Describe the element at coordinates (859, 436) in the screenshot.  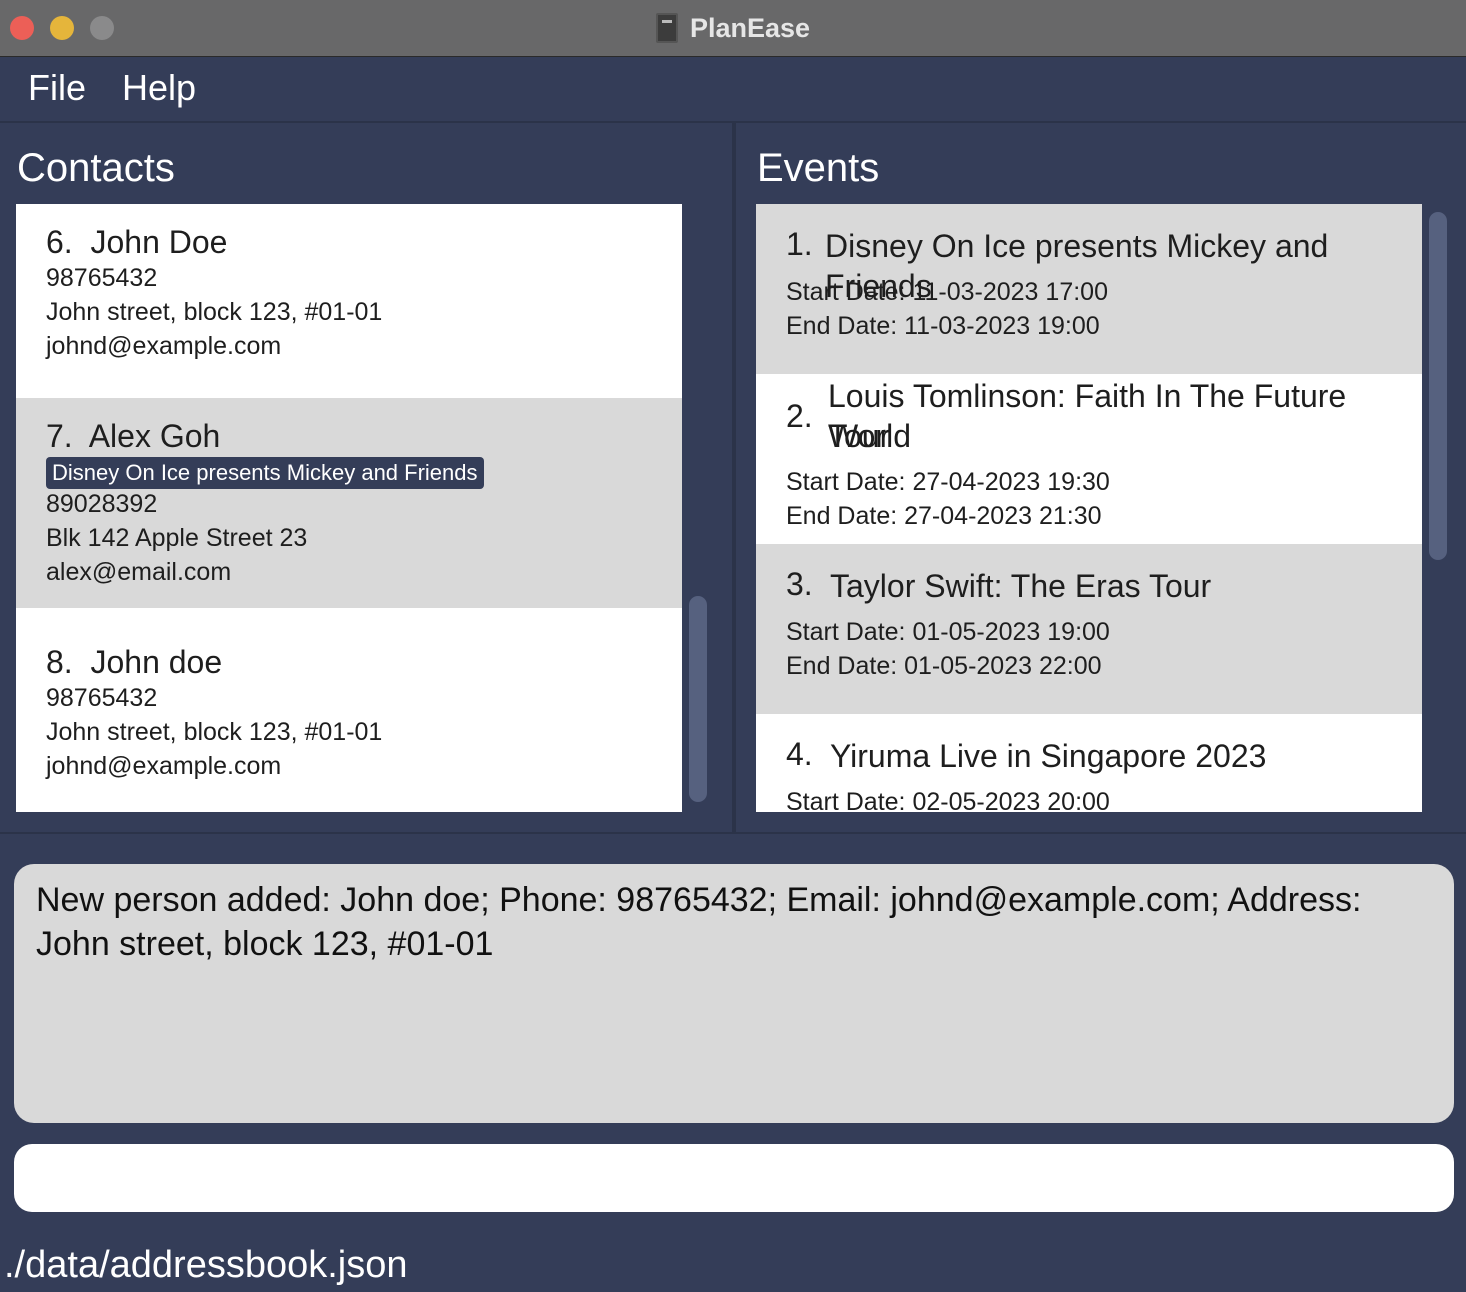
I see `event-title-line-2: Tour` at that location.